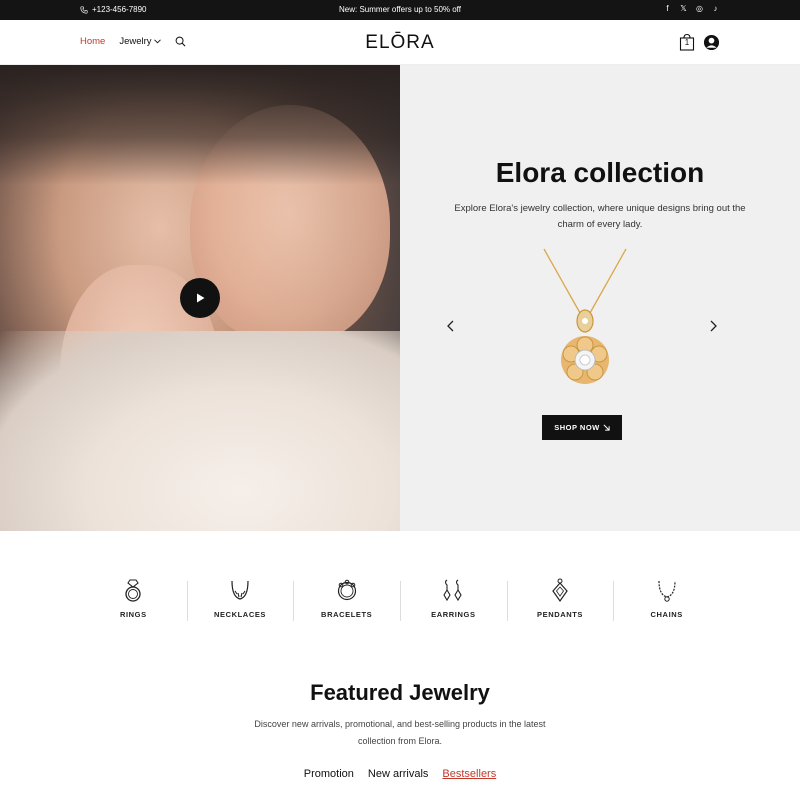  Describe the element at coordinates (560, 590) in the screenshot. I see `pendant-icon` at that location.